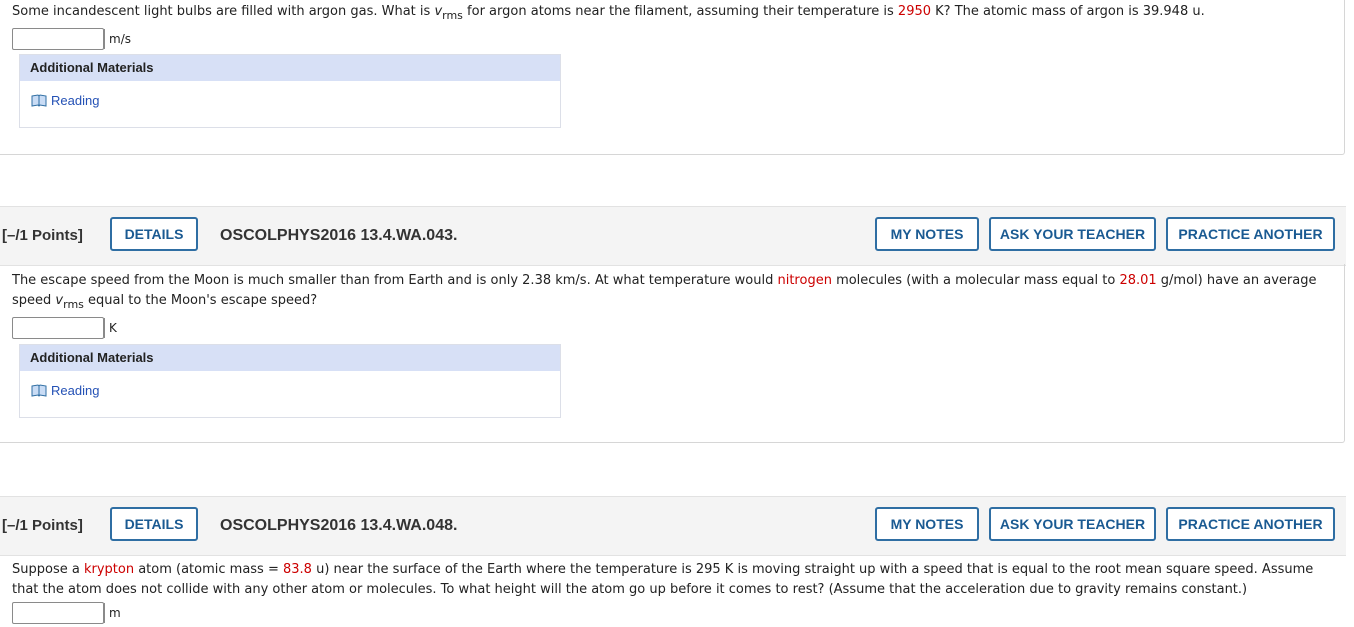  Describe the element at coordinates (117, 39) in the screenshot. I see `q1-unit-label: m/s` at that location.